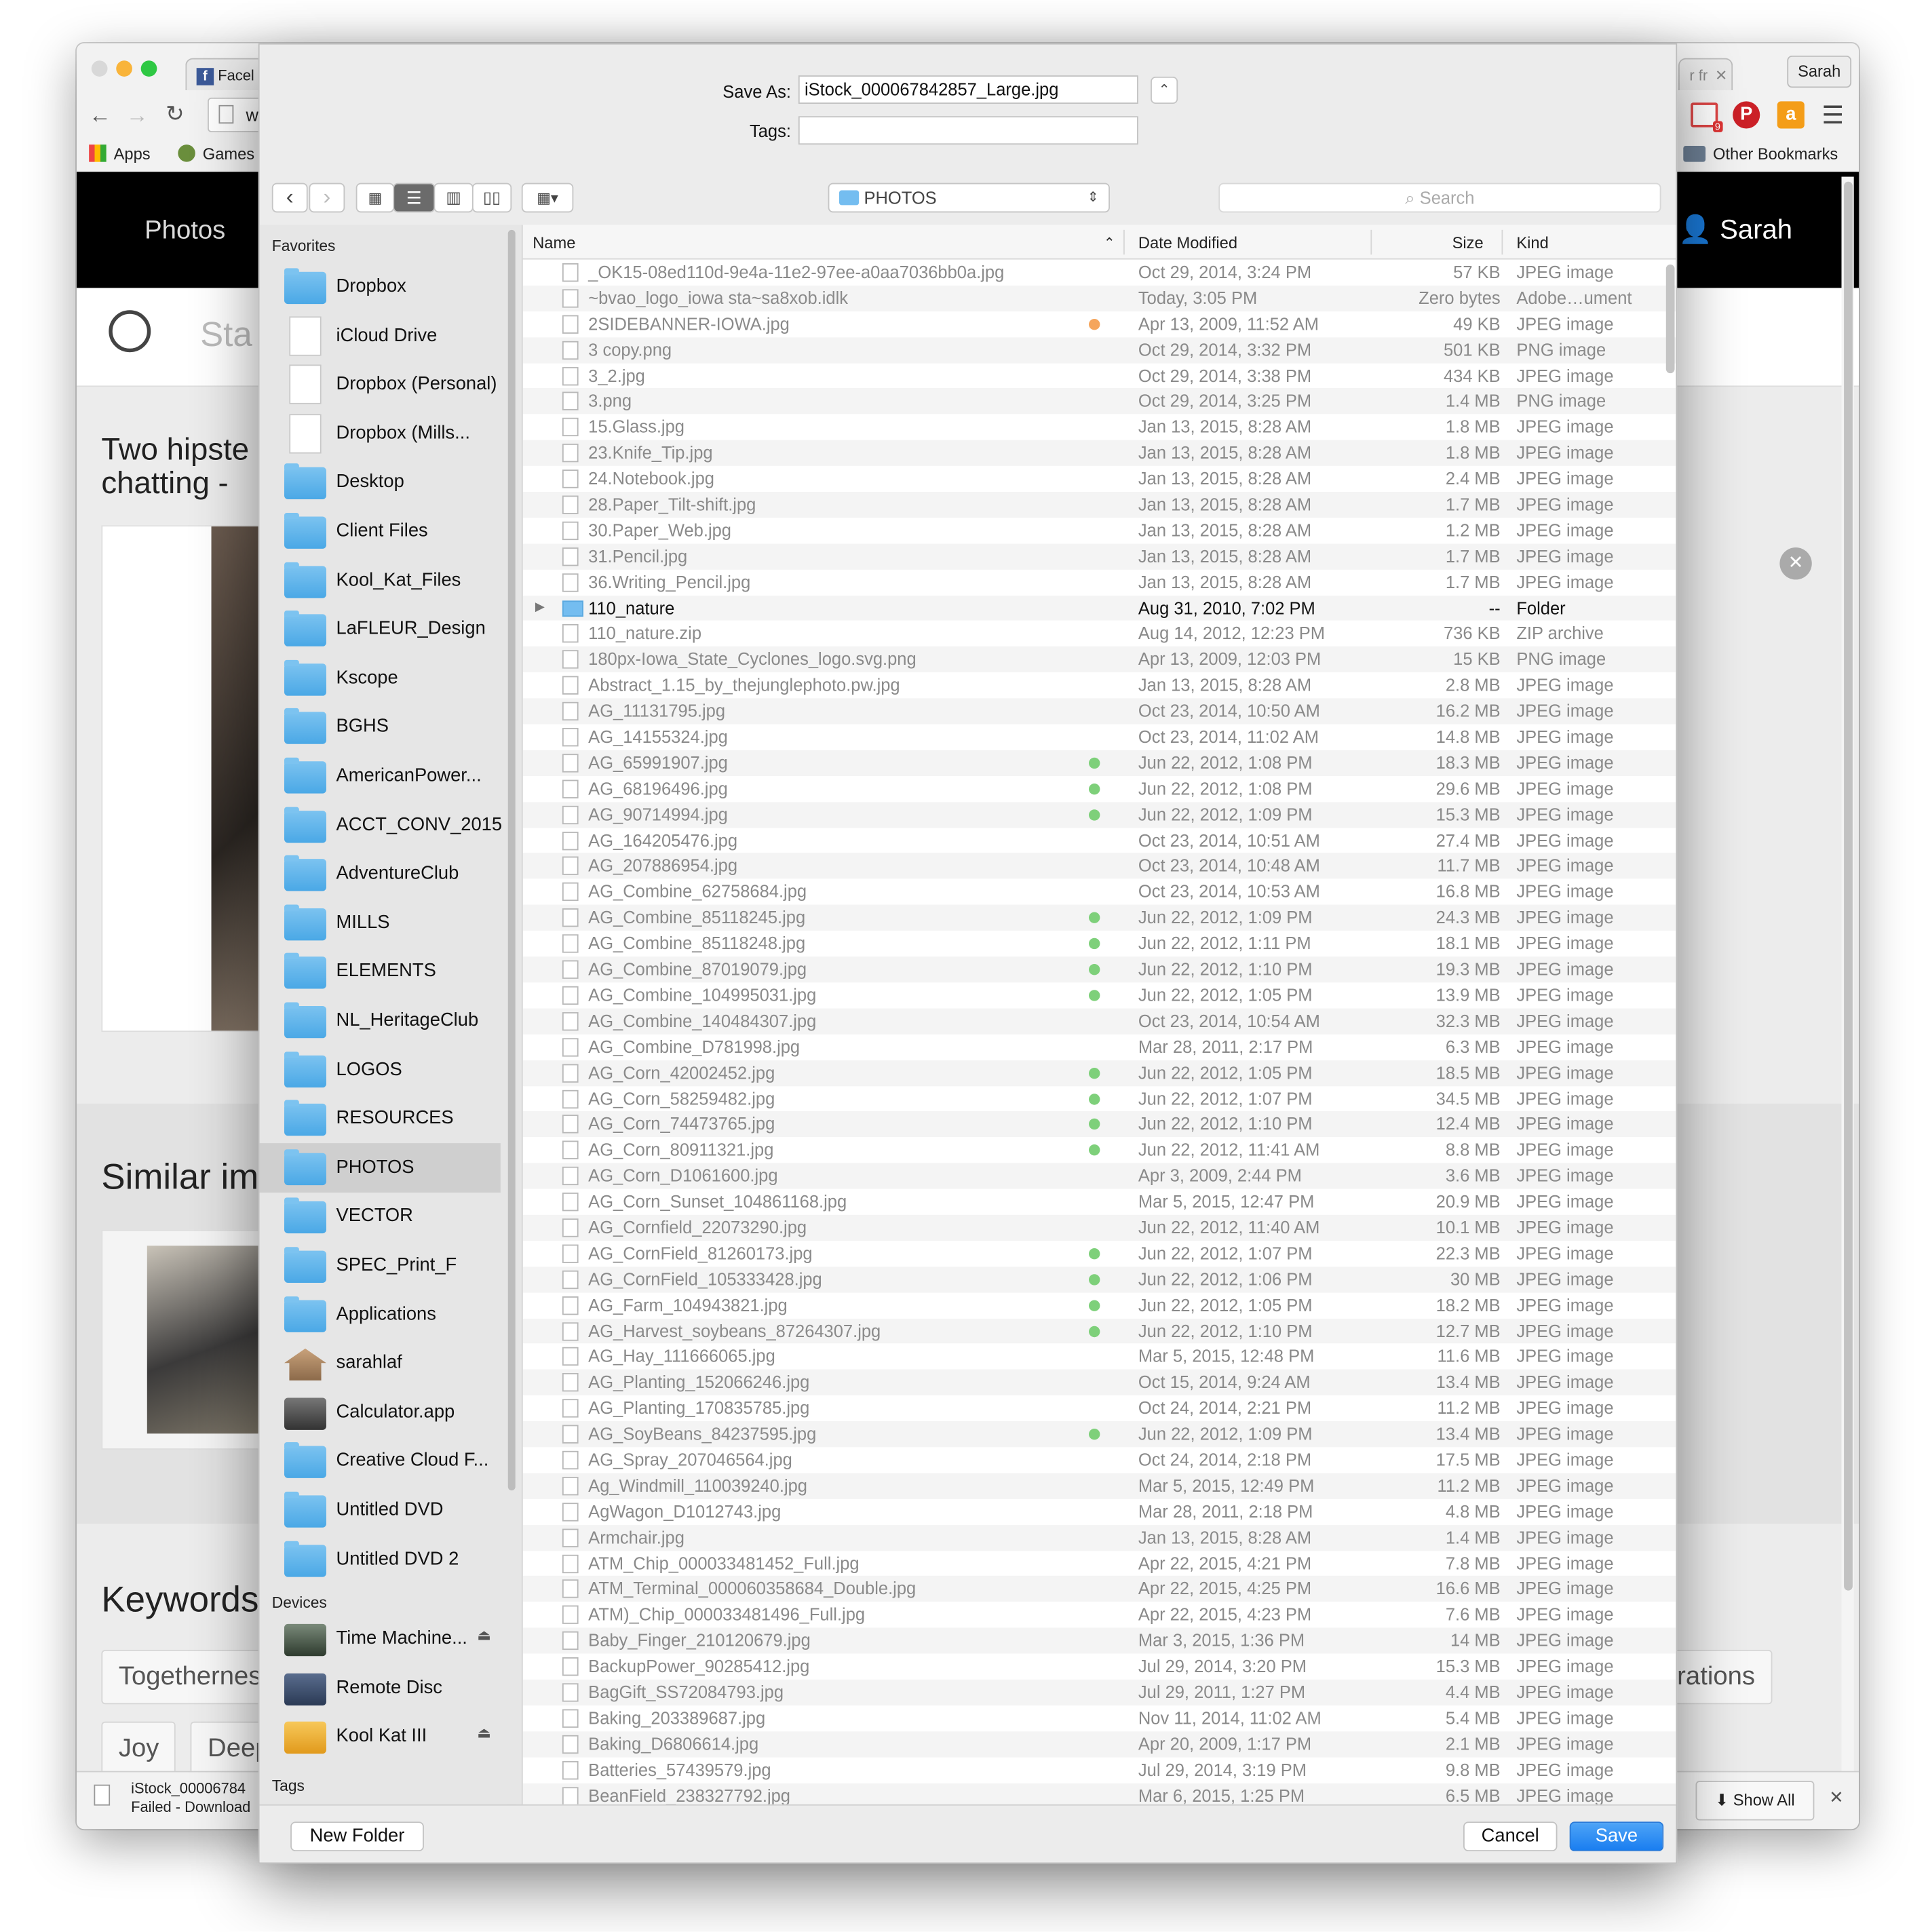 The image size is (1928, 1932). I want to click on keyword-chip: rations, so click(1720, 1677).